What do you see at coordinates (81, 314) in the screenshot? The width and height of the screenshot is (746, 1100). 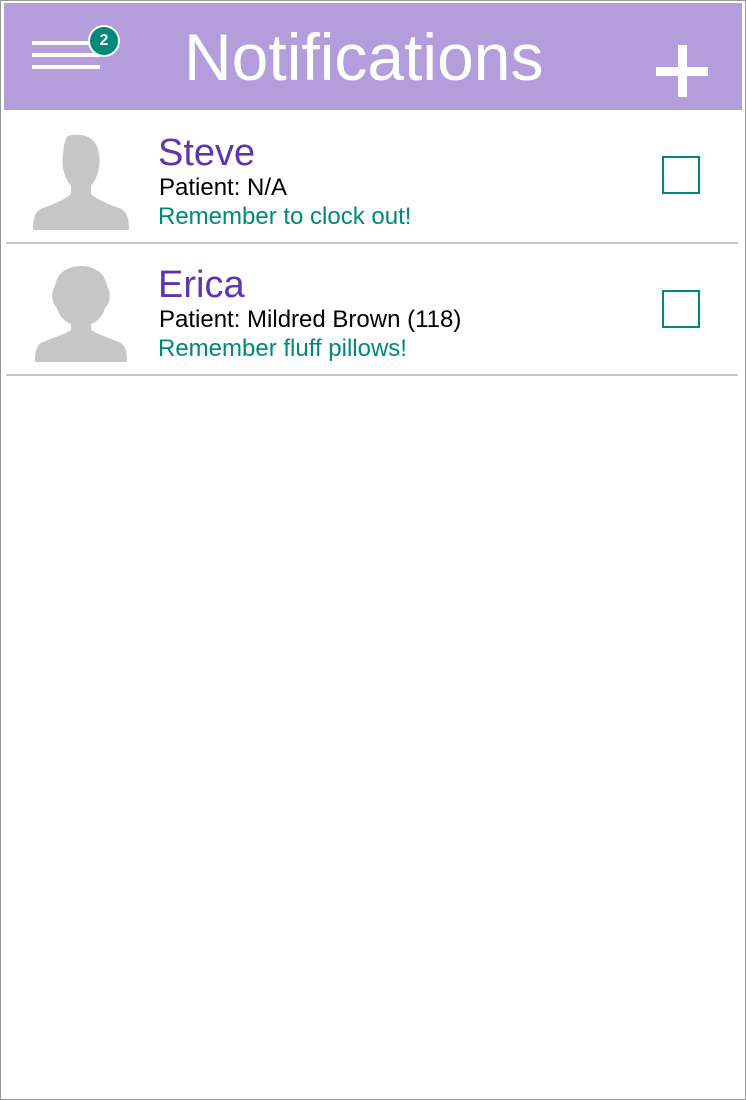 I see `female-avatar-icon` at bounding box center [81, 314].